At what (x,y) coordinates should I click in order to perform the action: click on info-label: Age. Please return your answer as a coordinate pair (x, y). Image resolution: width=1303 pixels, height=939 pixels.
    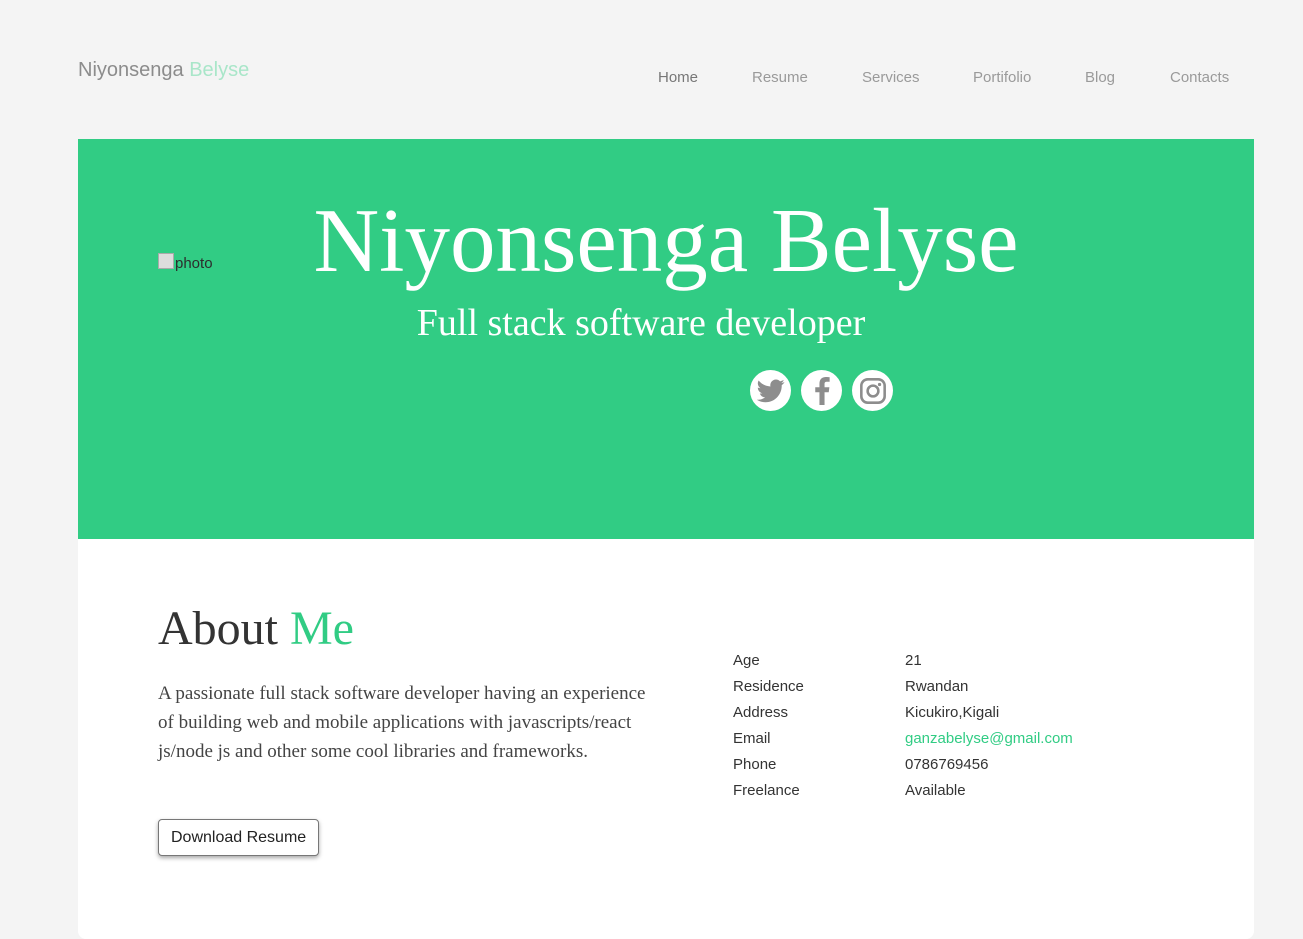
    Looking at the image, I should click on (746, 660).